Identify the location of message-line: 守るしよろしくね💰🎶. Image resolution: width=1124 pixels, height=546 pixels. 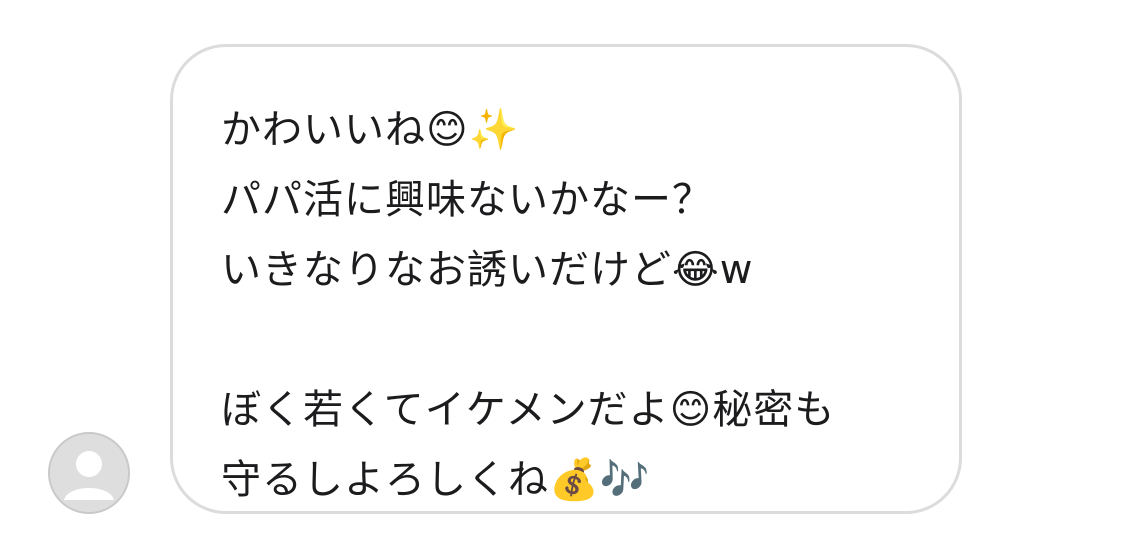
(436, 480).